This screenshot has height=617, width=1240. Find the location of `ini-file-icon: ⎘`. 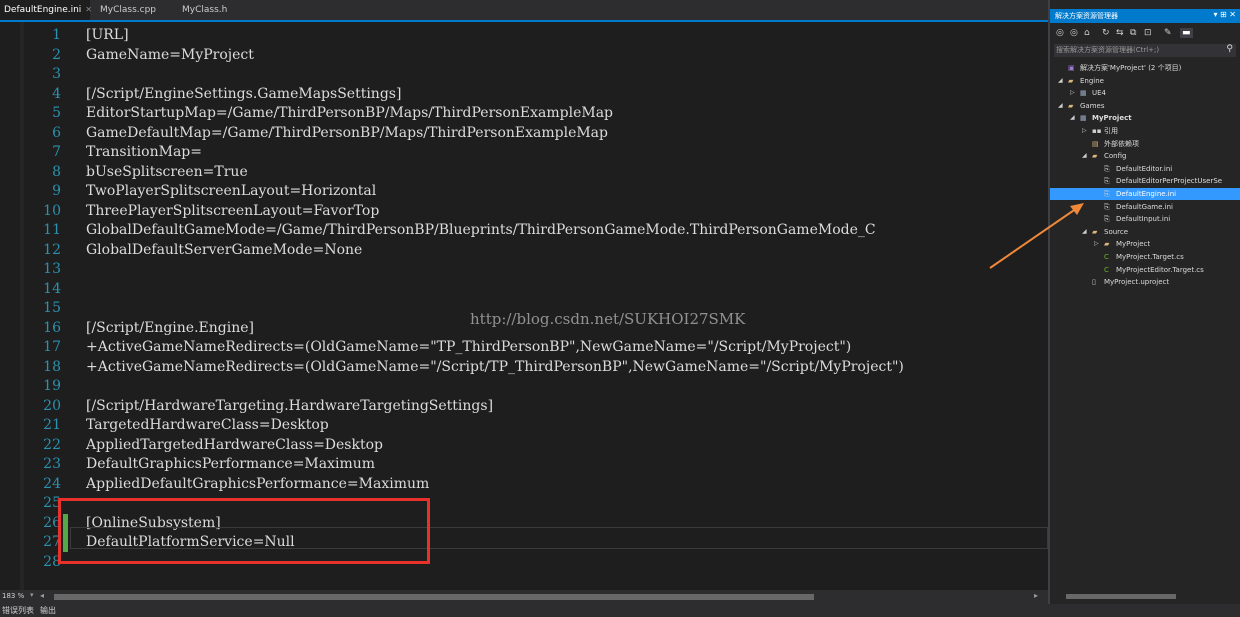

ini-file-icon: ⎘ is located at coordinates (1107, 194).